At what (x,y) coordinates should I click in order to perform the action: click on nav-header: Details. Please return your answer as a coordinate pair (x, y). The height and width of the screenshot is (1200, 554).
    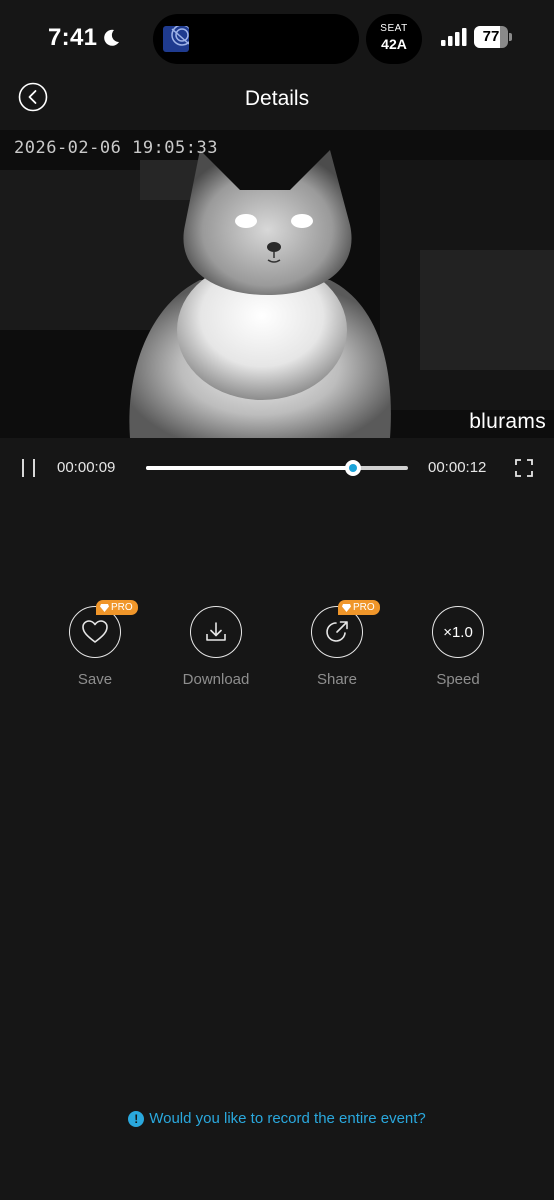
    Looking at the image, I should click on (277, 100).